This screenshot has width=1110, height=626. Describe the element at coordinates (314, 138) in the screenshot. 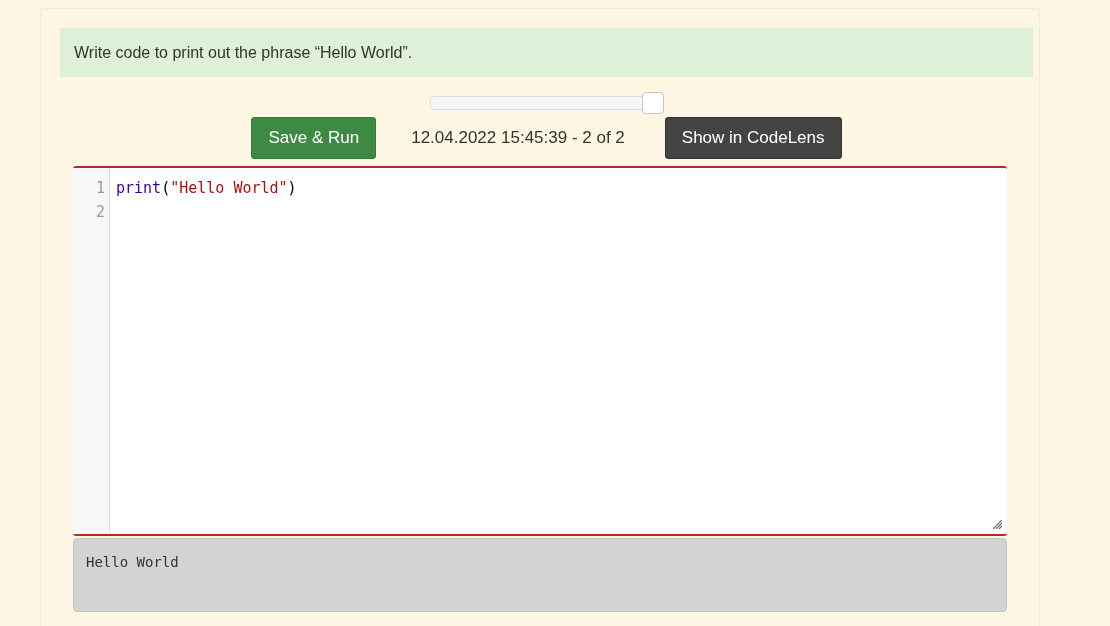

I see `save-and-run-button: Save & Run` at that location.